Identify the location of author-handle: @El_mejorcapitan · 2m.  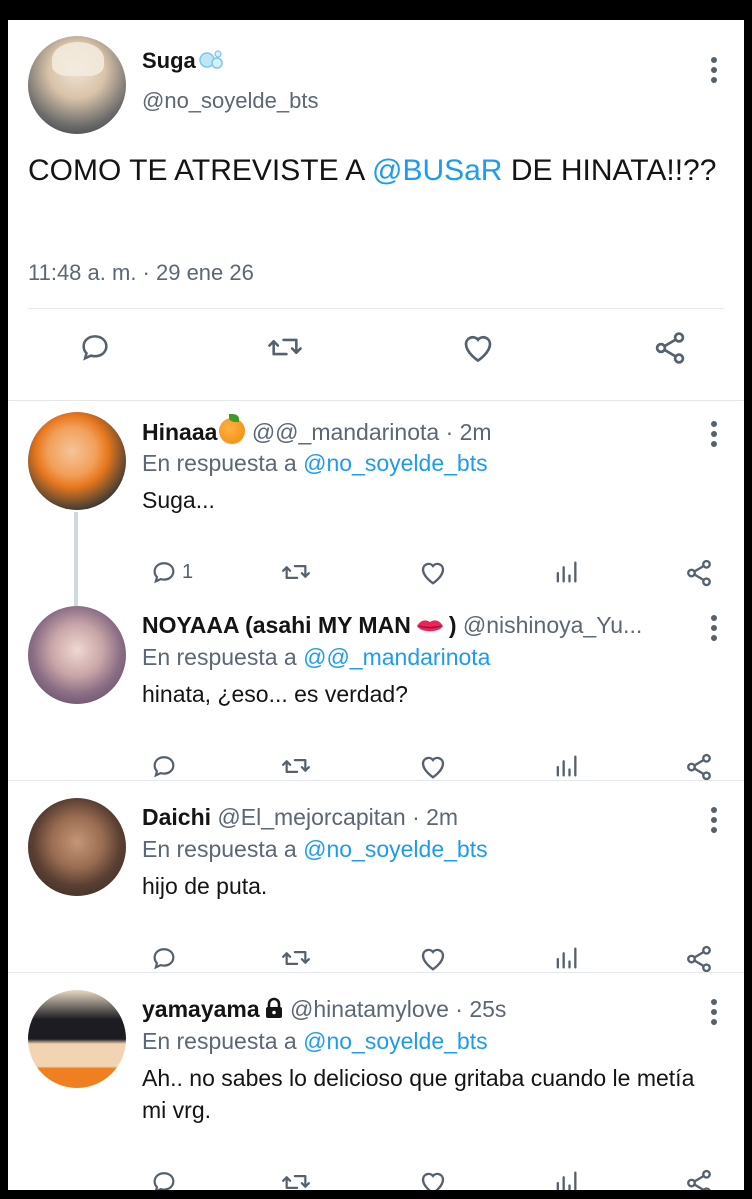
(337, 817).